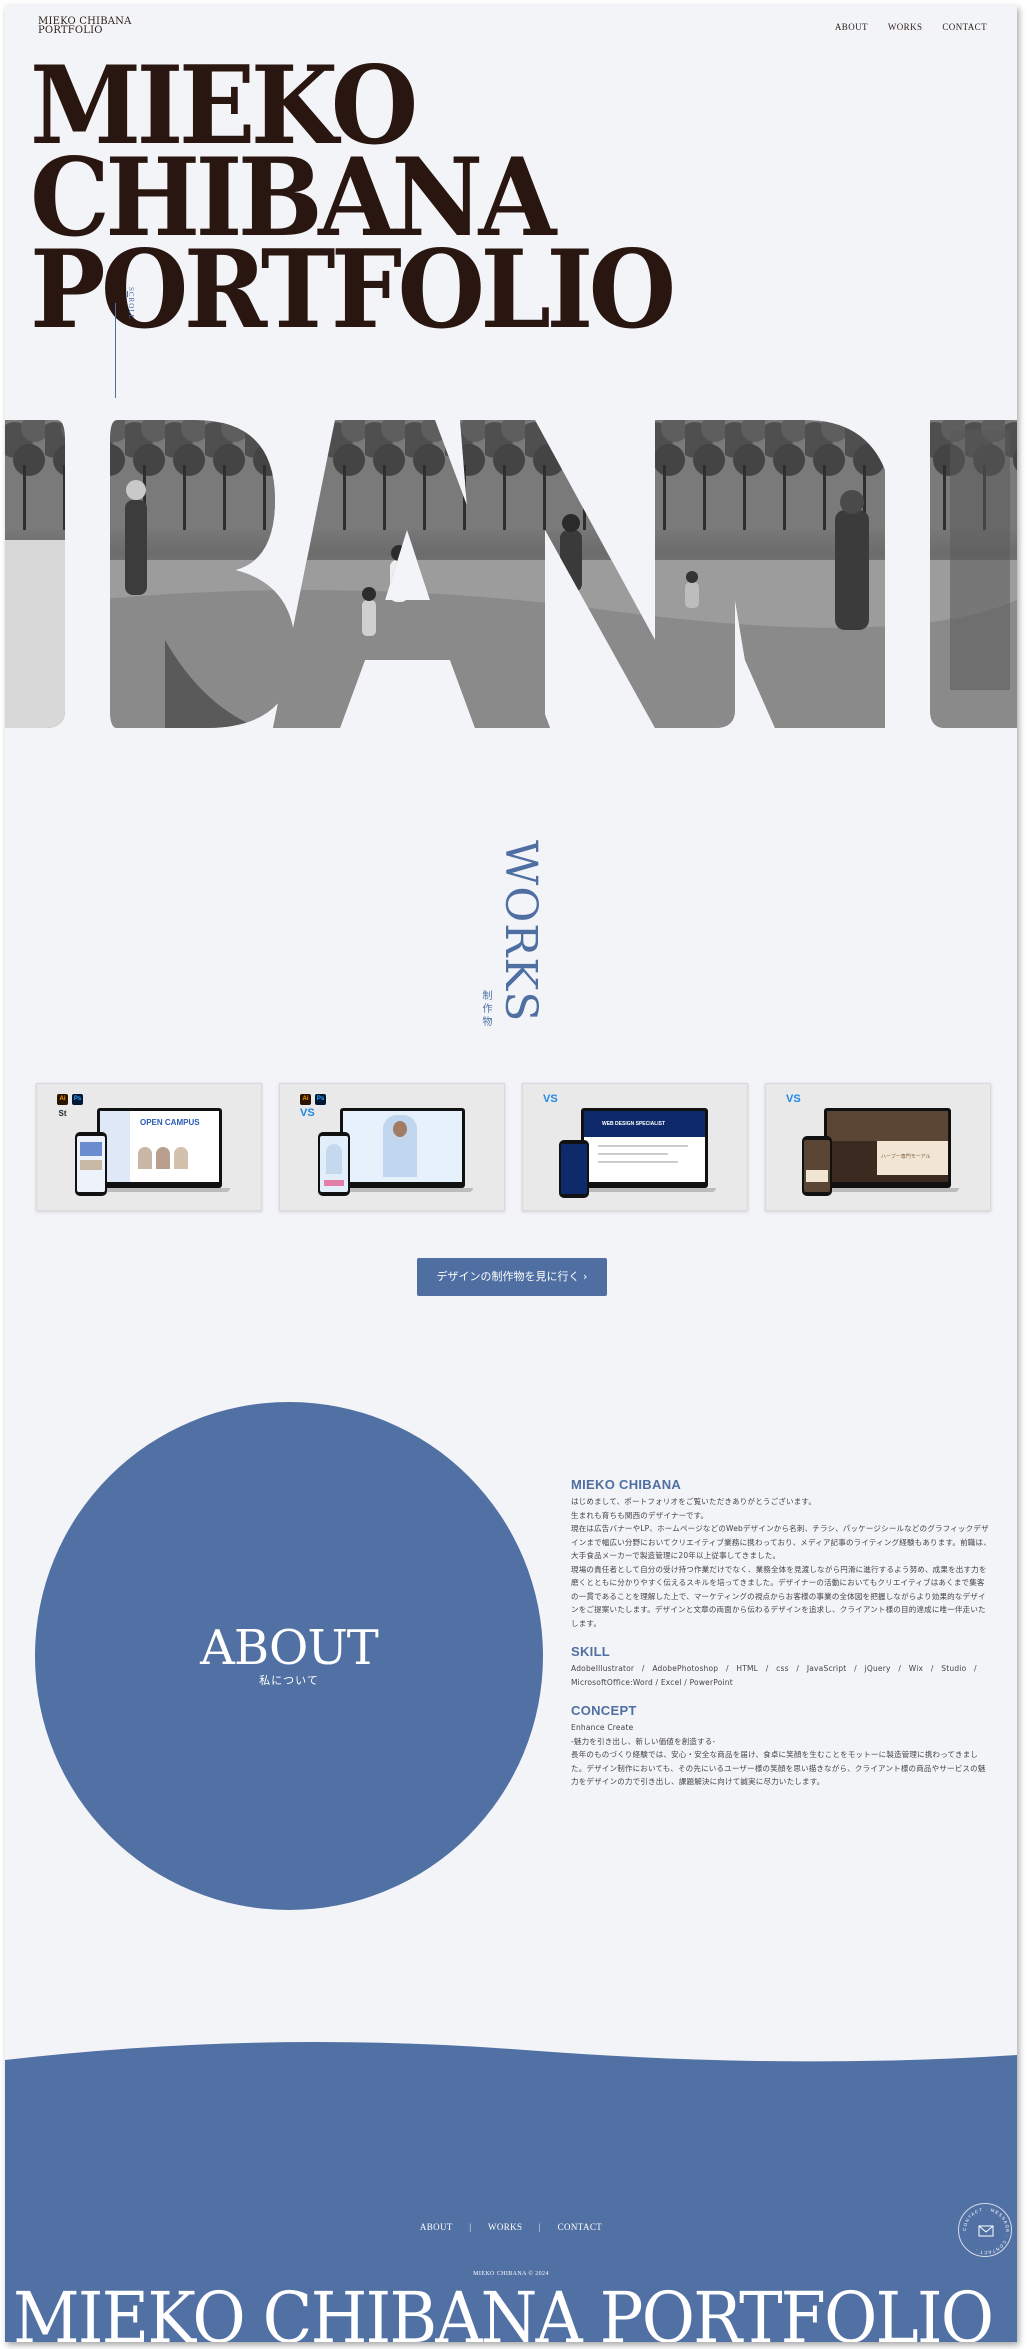  I want to click on concept-heading: CONCEPT, so click(604, 1710).